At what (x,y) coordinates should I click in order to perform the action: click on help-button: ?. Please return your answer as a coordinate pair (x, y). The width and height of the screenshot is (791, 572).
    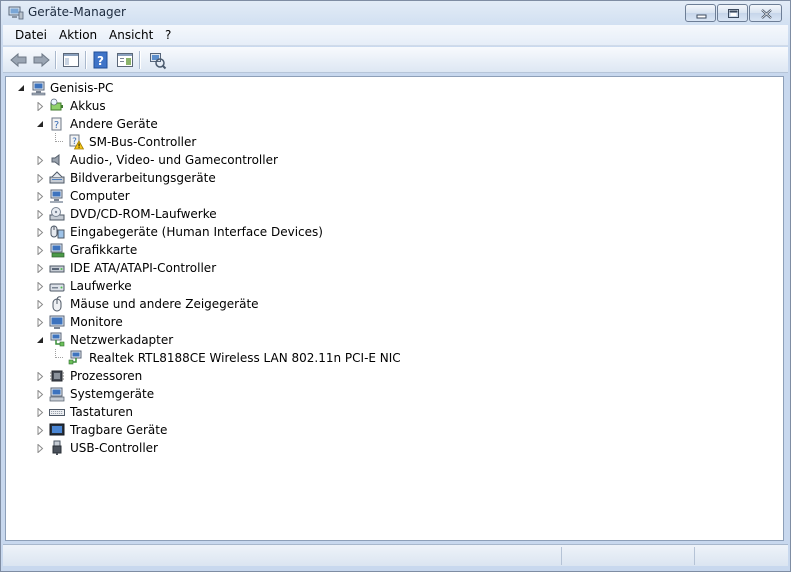
    Looking at the image, I should click on (101, 60).